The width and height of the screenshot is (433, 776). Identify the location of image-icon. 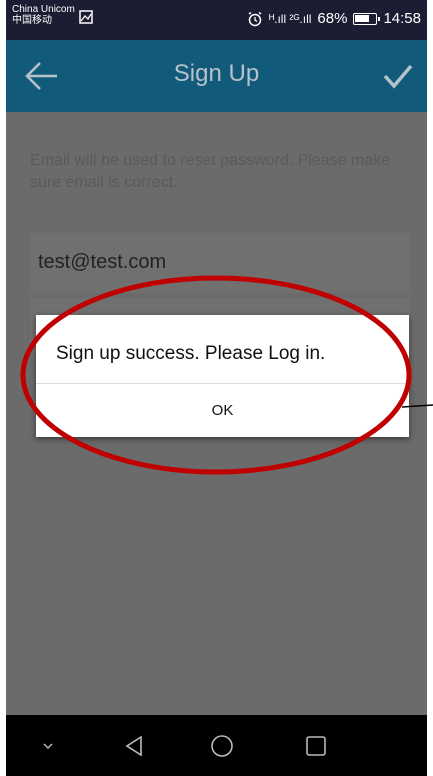
(86, 17).